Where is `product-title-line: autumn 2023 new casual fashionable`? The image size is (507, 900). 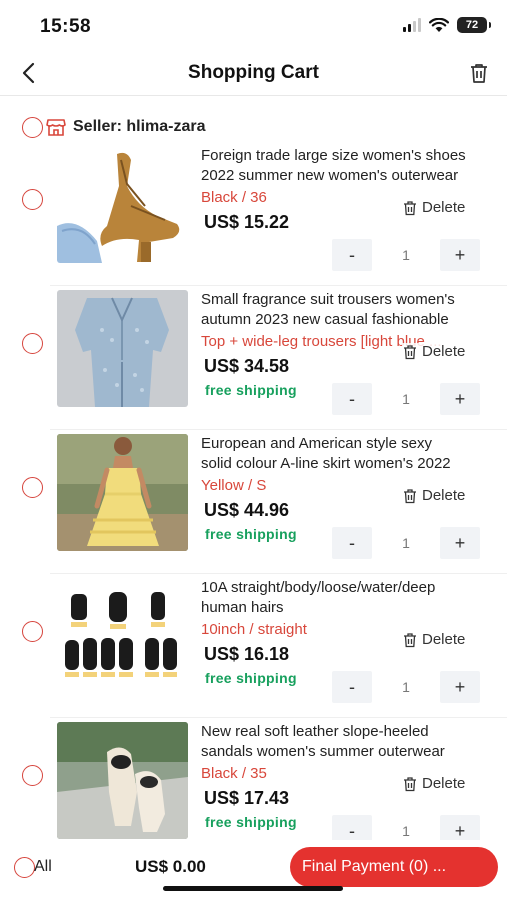
product-title-line: autumn 2023 new casual fashionable is located at coordinates (325, 319).